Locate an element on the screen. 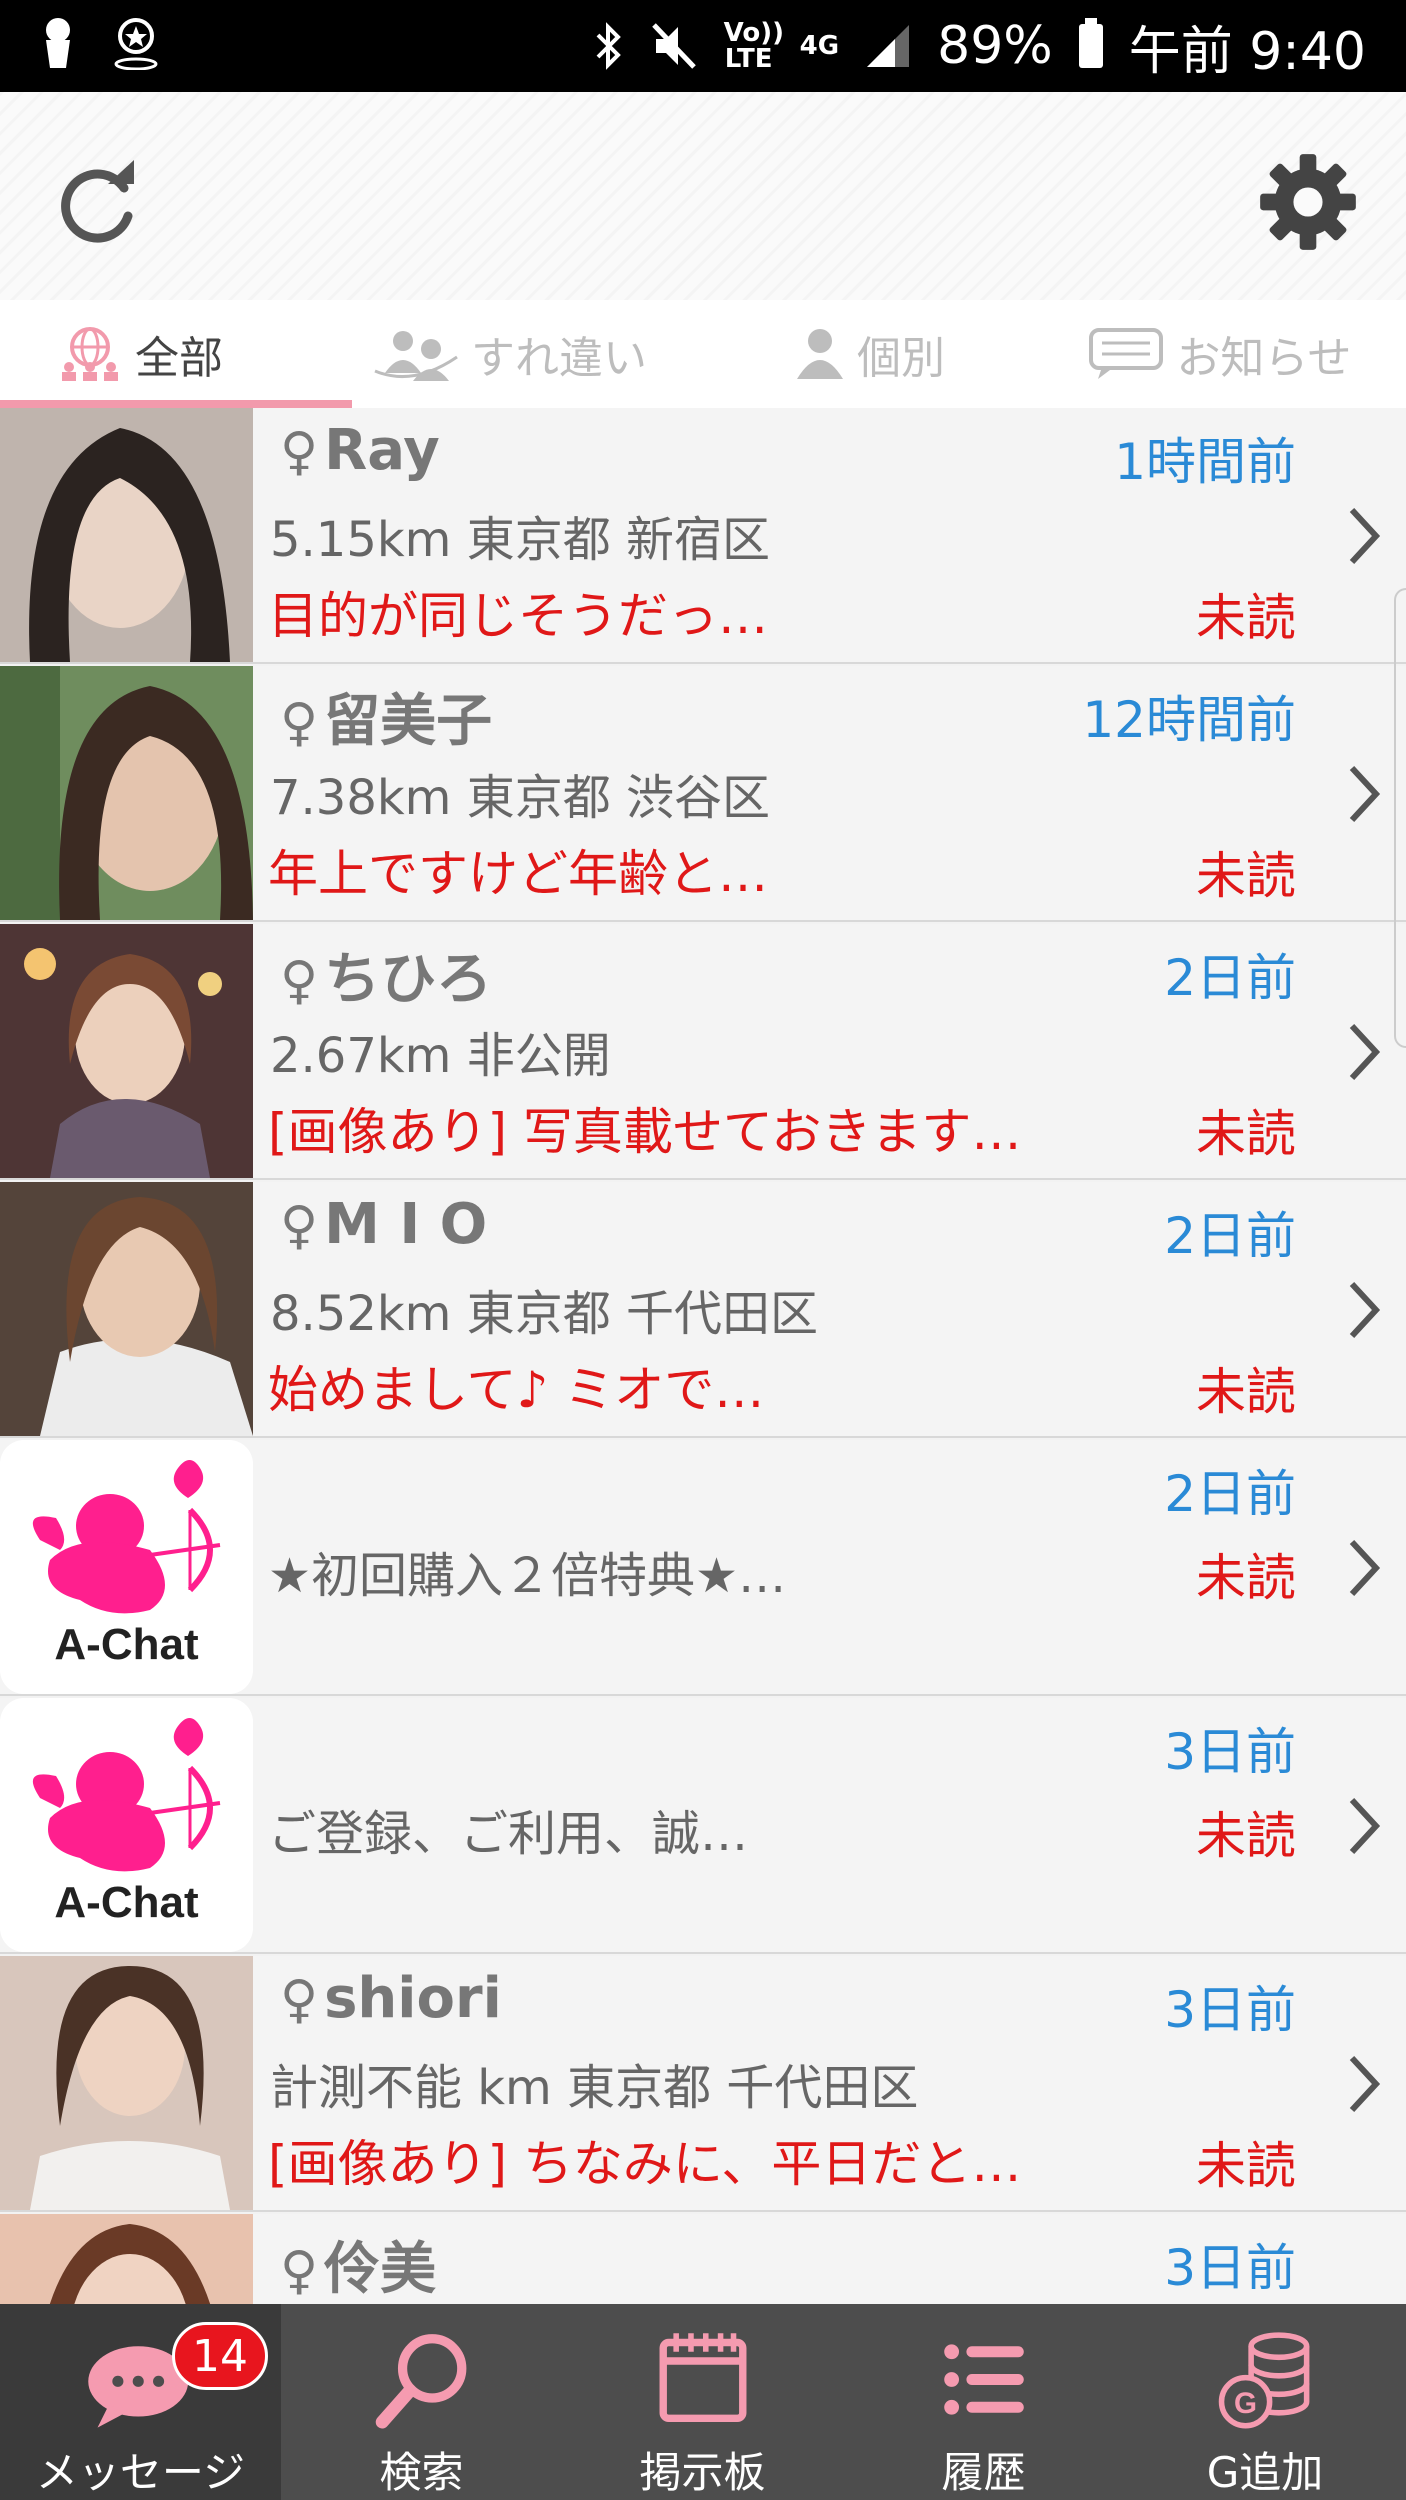 The height and width of the screenshot is (2500, 1406). nav-board-label: 掲示板 is located at coordinates (702, 2472).